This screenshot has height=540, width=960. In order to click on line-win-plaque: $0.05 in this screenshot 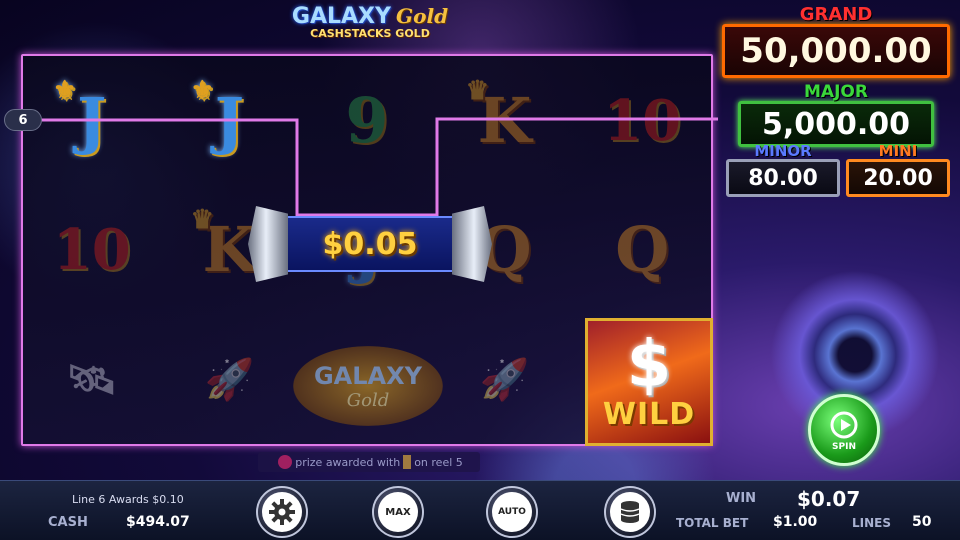, I will do `click(370, 244)`.